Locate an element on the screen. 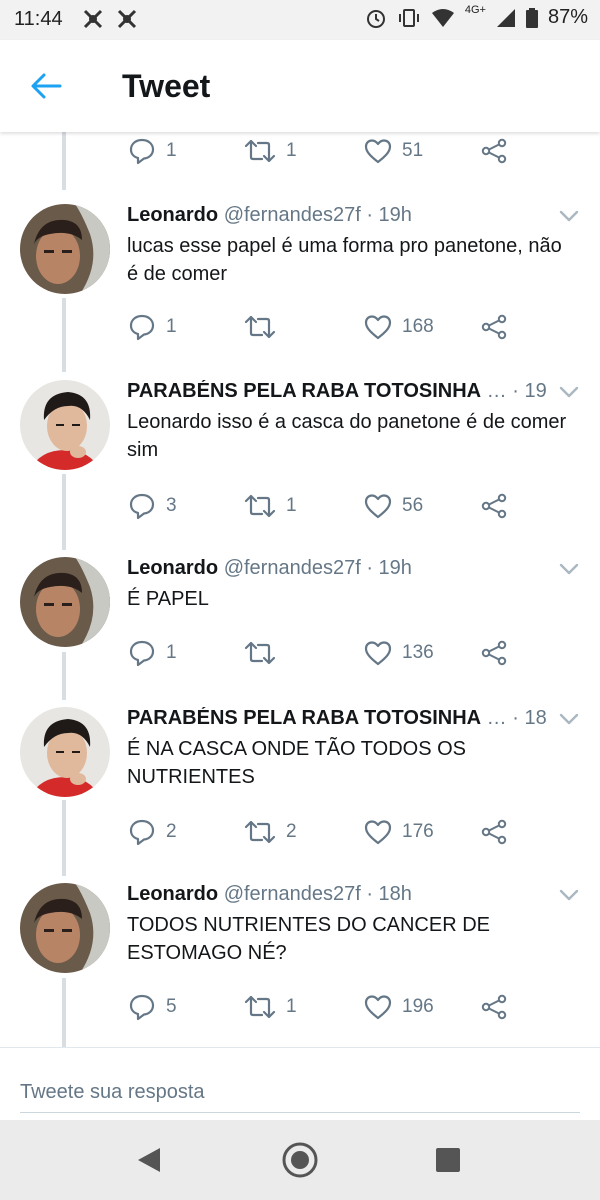 This screenshot has height=1200, width=600. like-button: 56 is located at coordinates (393, 506).